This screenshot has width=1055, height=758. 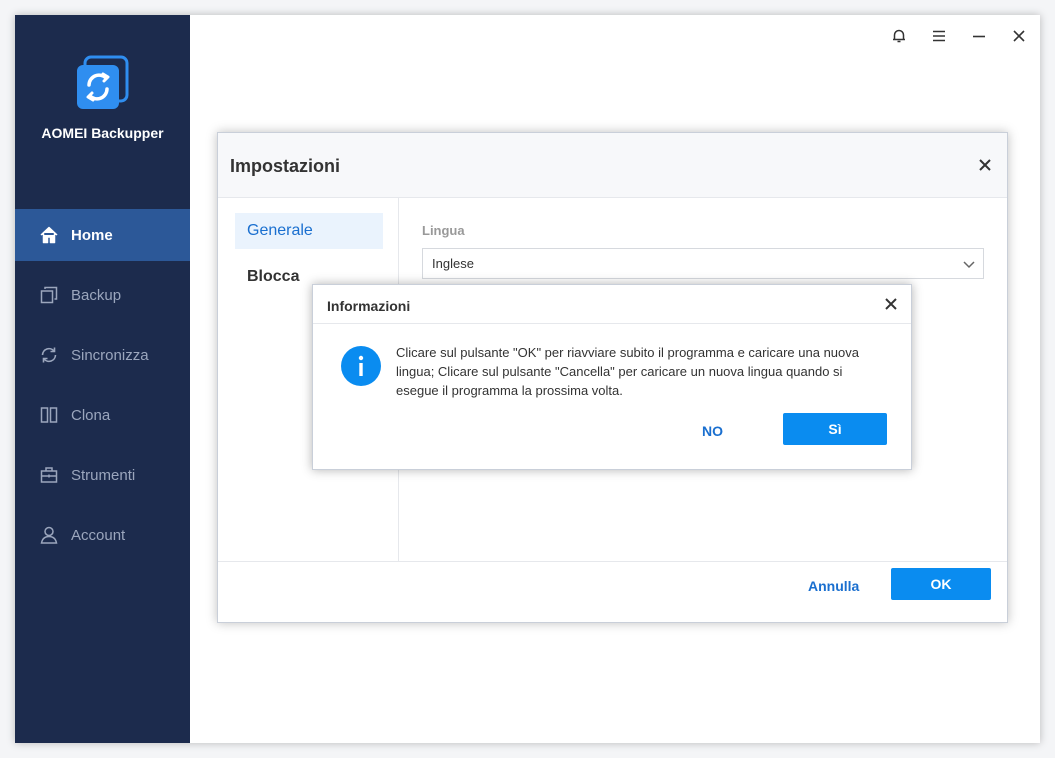 I want to click on sidebar-item-home: Home, so click(x=102, y=235).